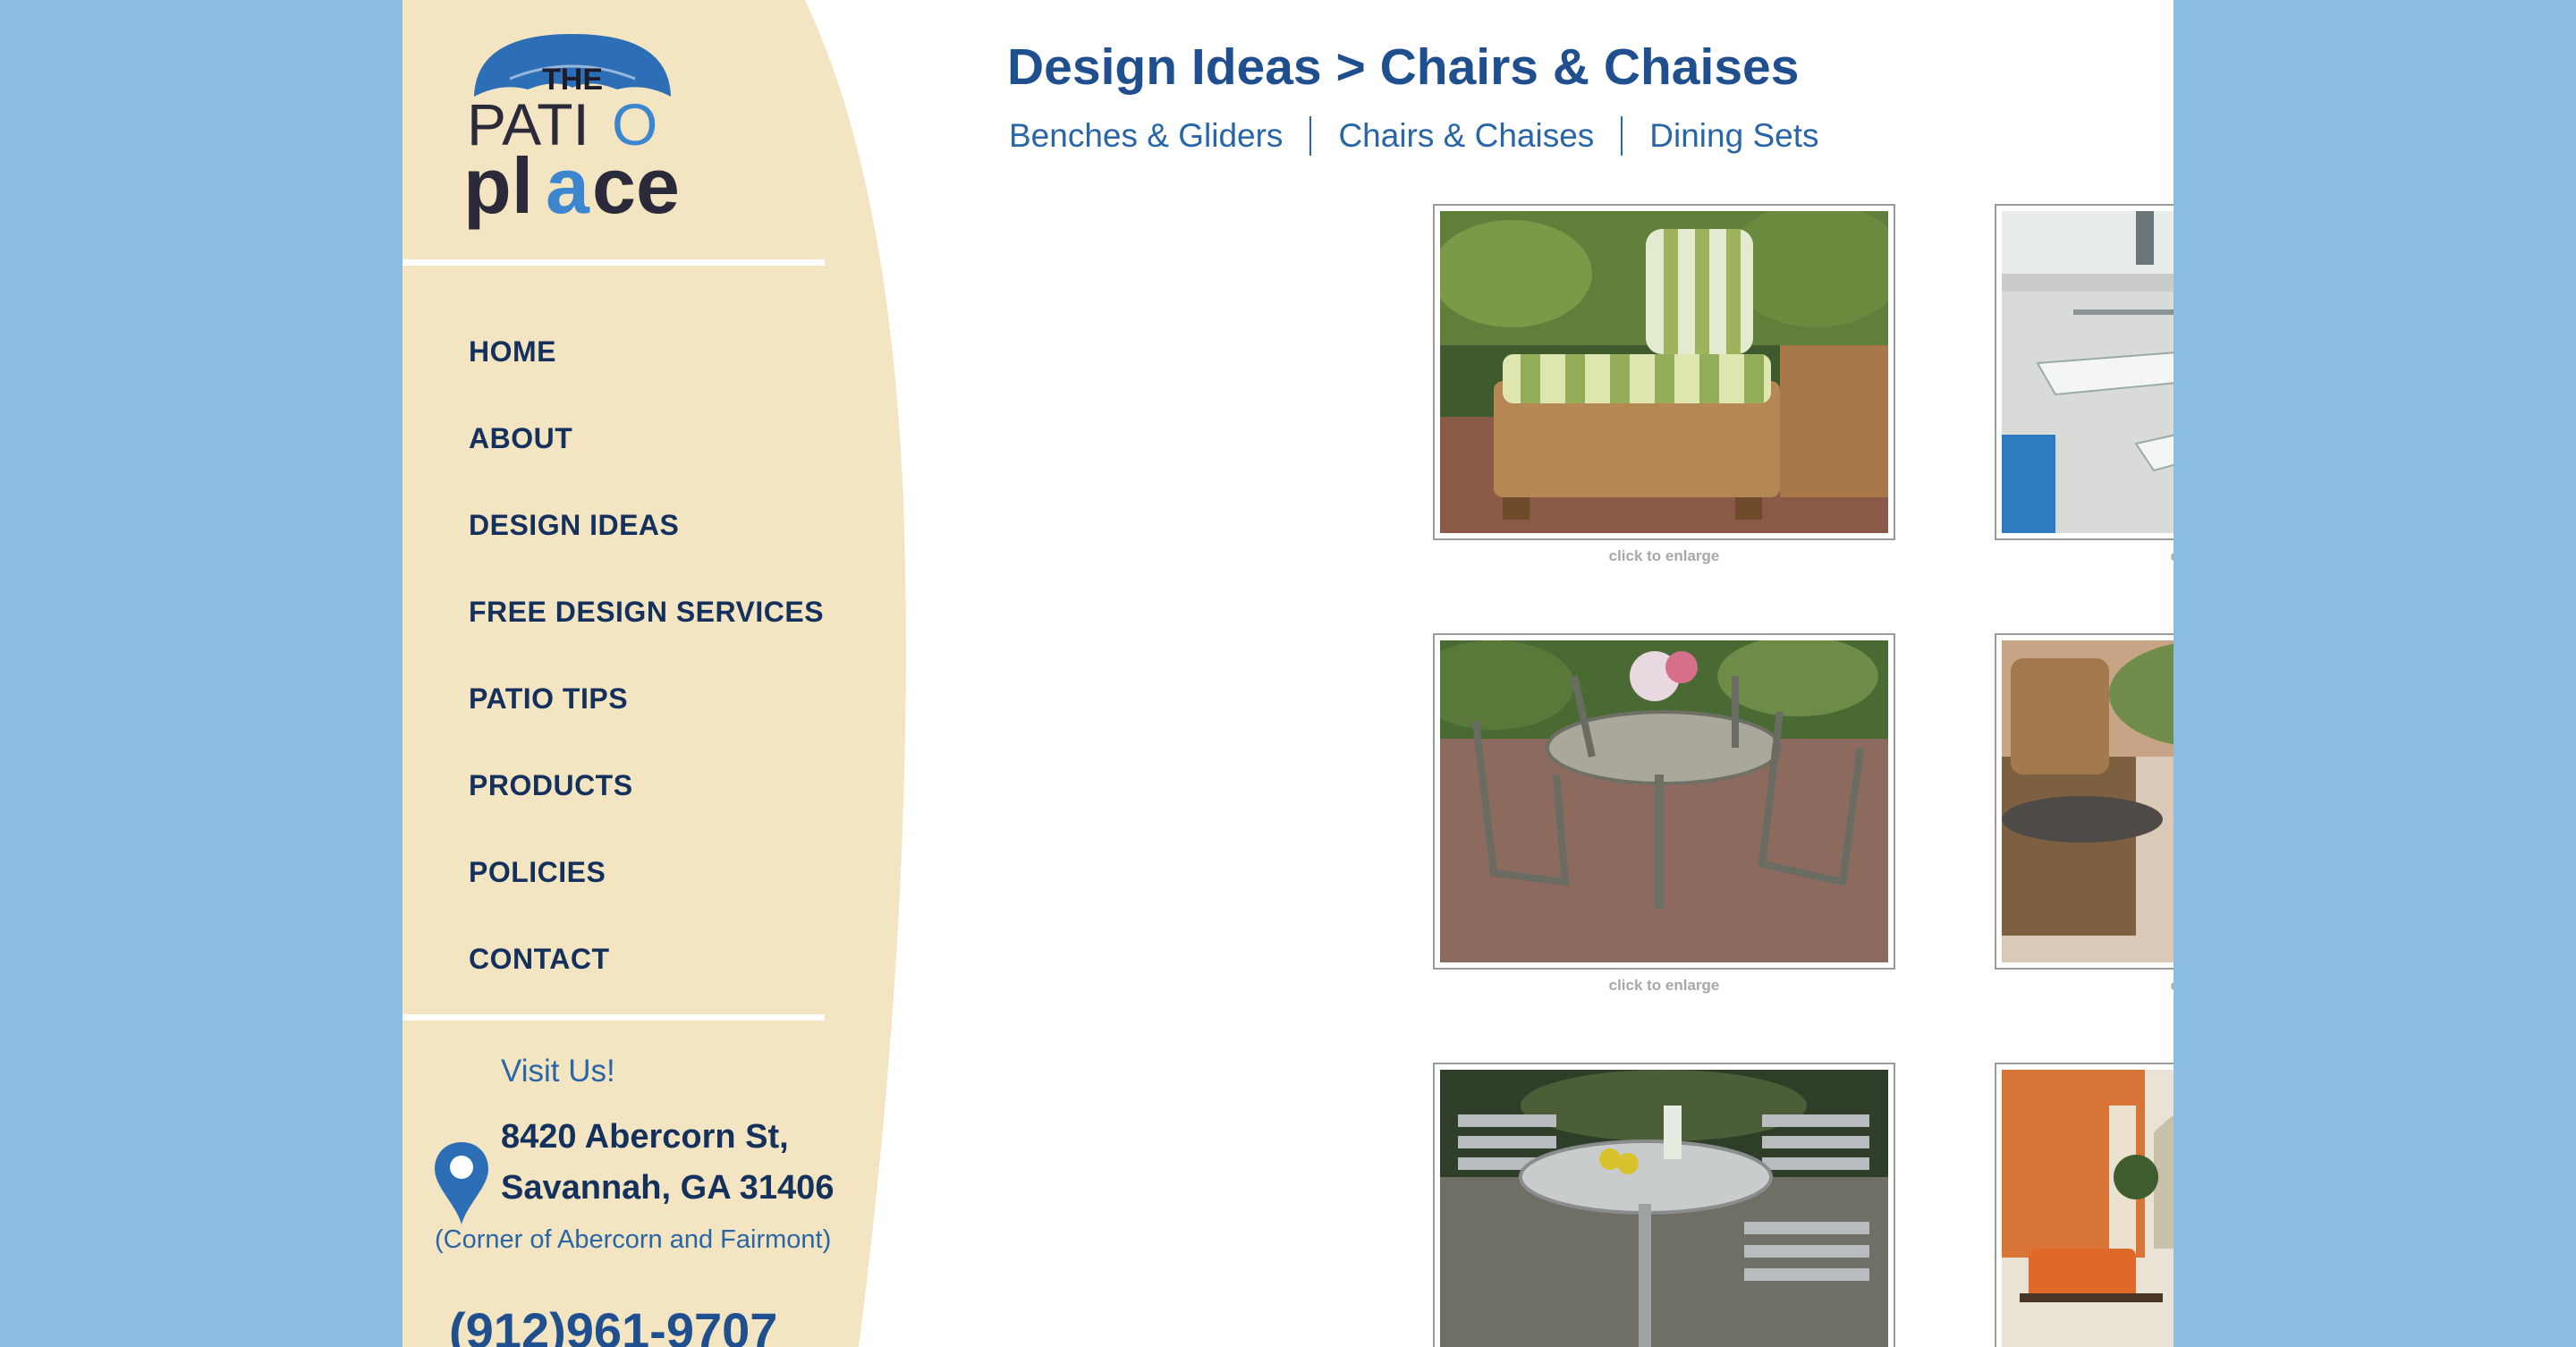 This screenshot has height=1347, width=2576. What do you see at coordinates (512, 352) in the screenshot?
I see `nav-link-home: HOME` at bounding box center [512, 352].